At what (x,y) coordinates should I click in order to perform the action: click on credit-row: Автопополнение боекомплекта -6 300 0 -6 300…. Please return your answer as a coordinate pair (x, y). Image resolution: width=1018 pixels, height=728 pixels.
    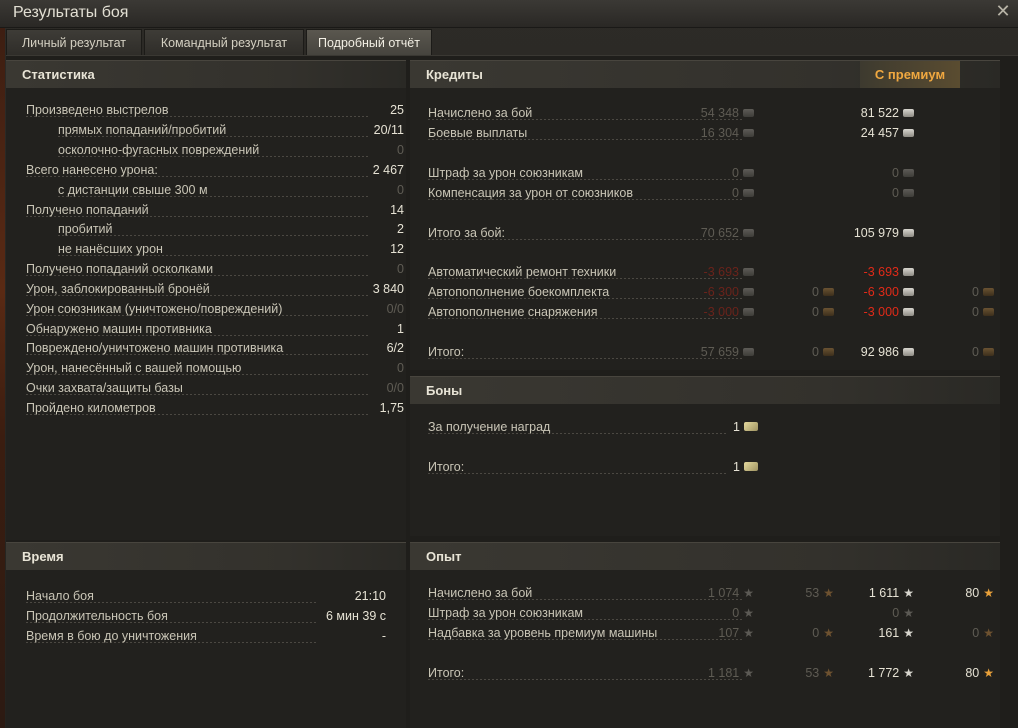
    Looking at the image, I should click on (711, 292).